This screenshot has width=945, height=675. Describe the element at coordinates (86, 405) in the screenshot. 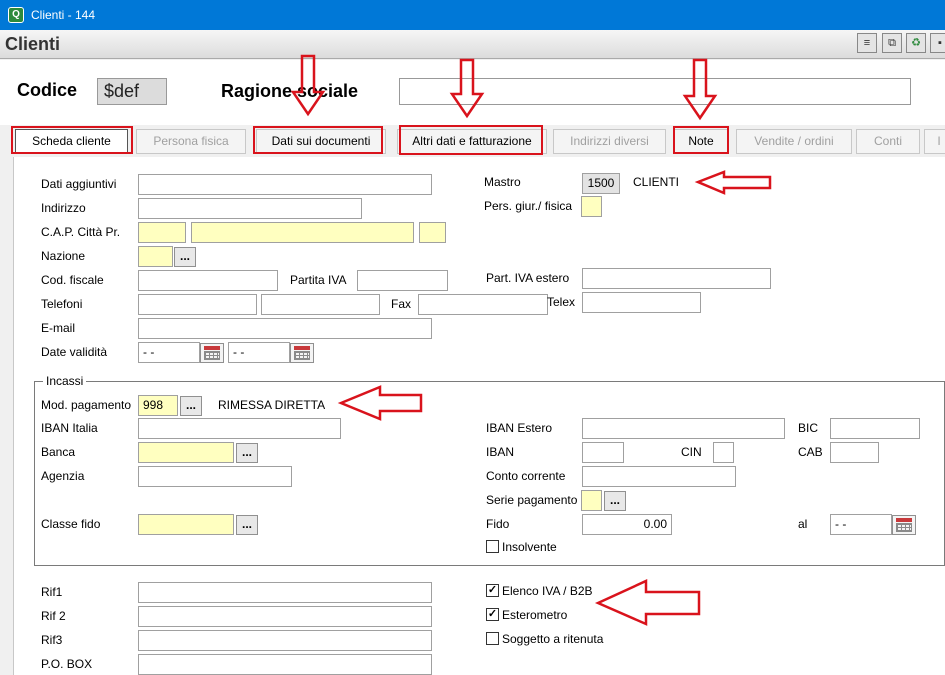

I see `mod-pagamento-label: Mod. pagamento` at that location.